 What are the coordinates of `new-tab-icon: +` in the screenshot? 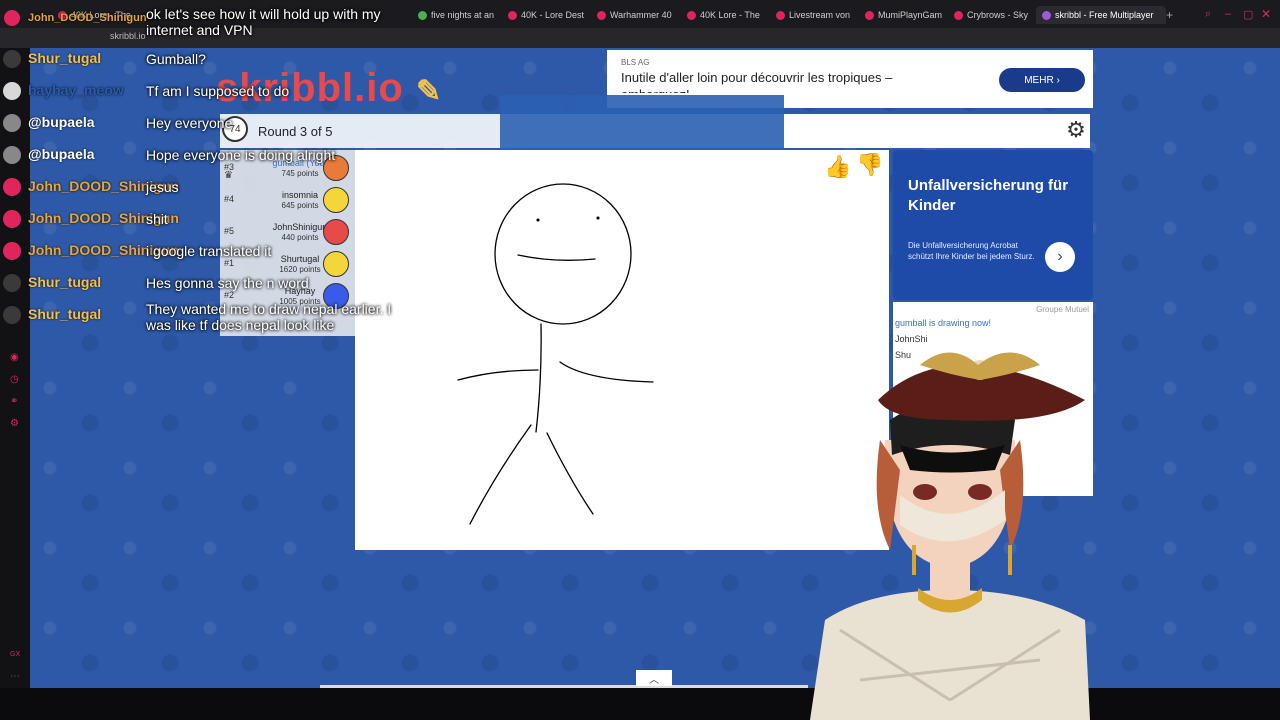 It's located at (1169, 15).